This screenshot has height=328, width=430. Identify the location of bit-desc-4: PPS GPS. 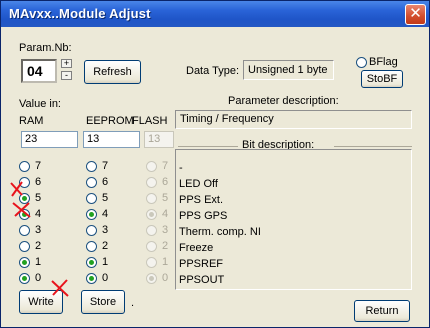
(203, 216).